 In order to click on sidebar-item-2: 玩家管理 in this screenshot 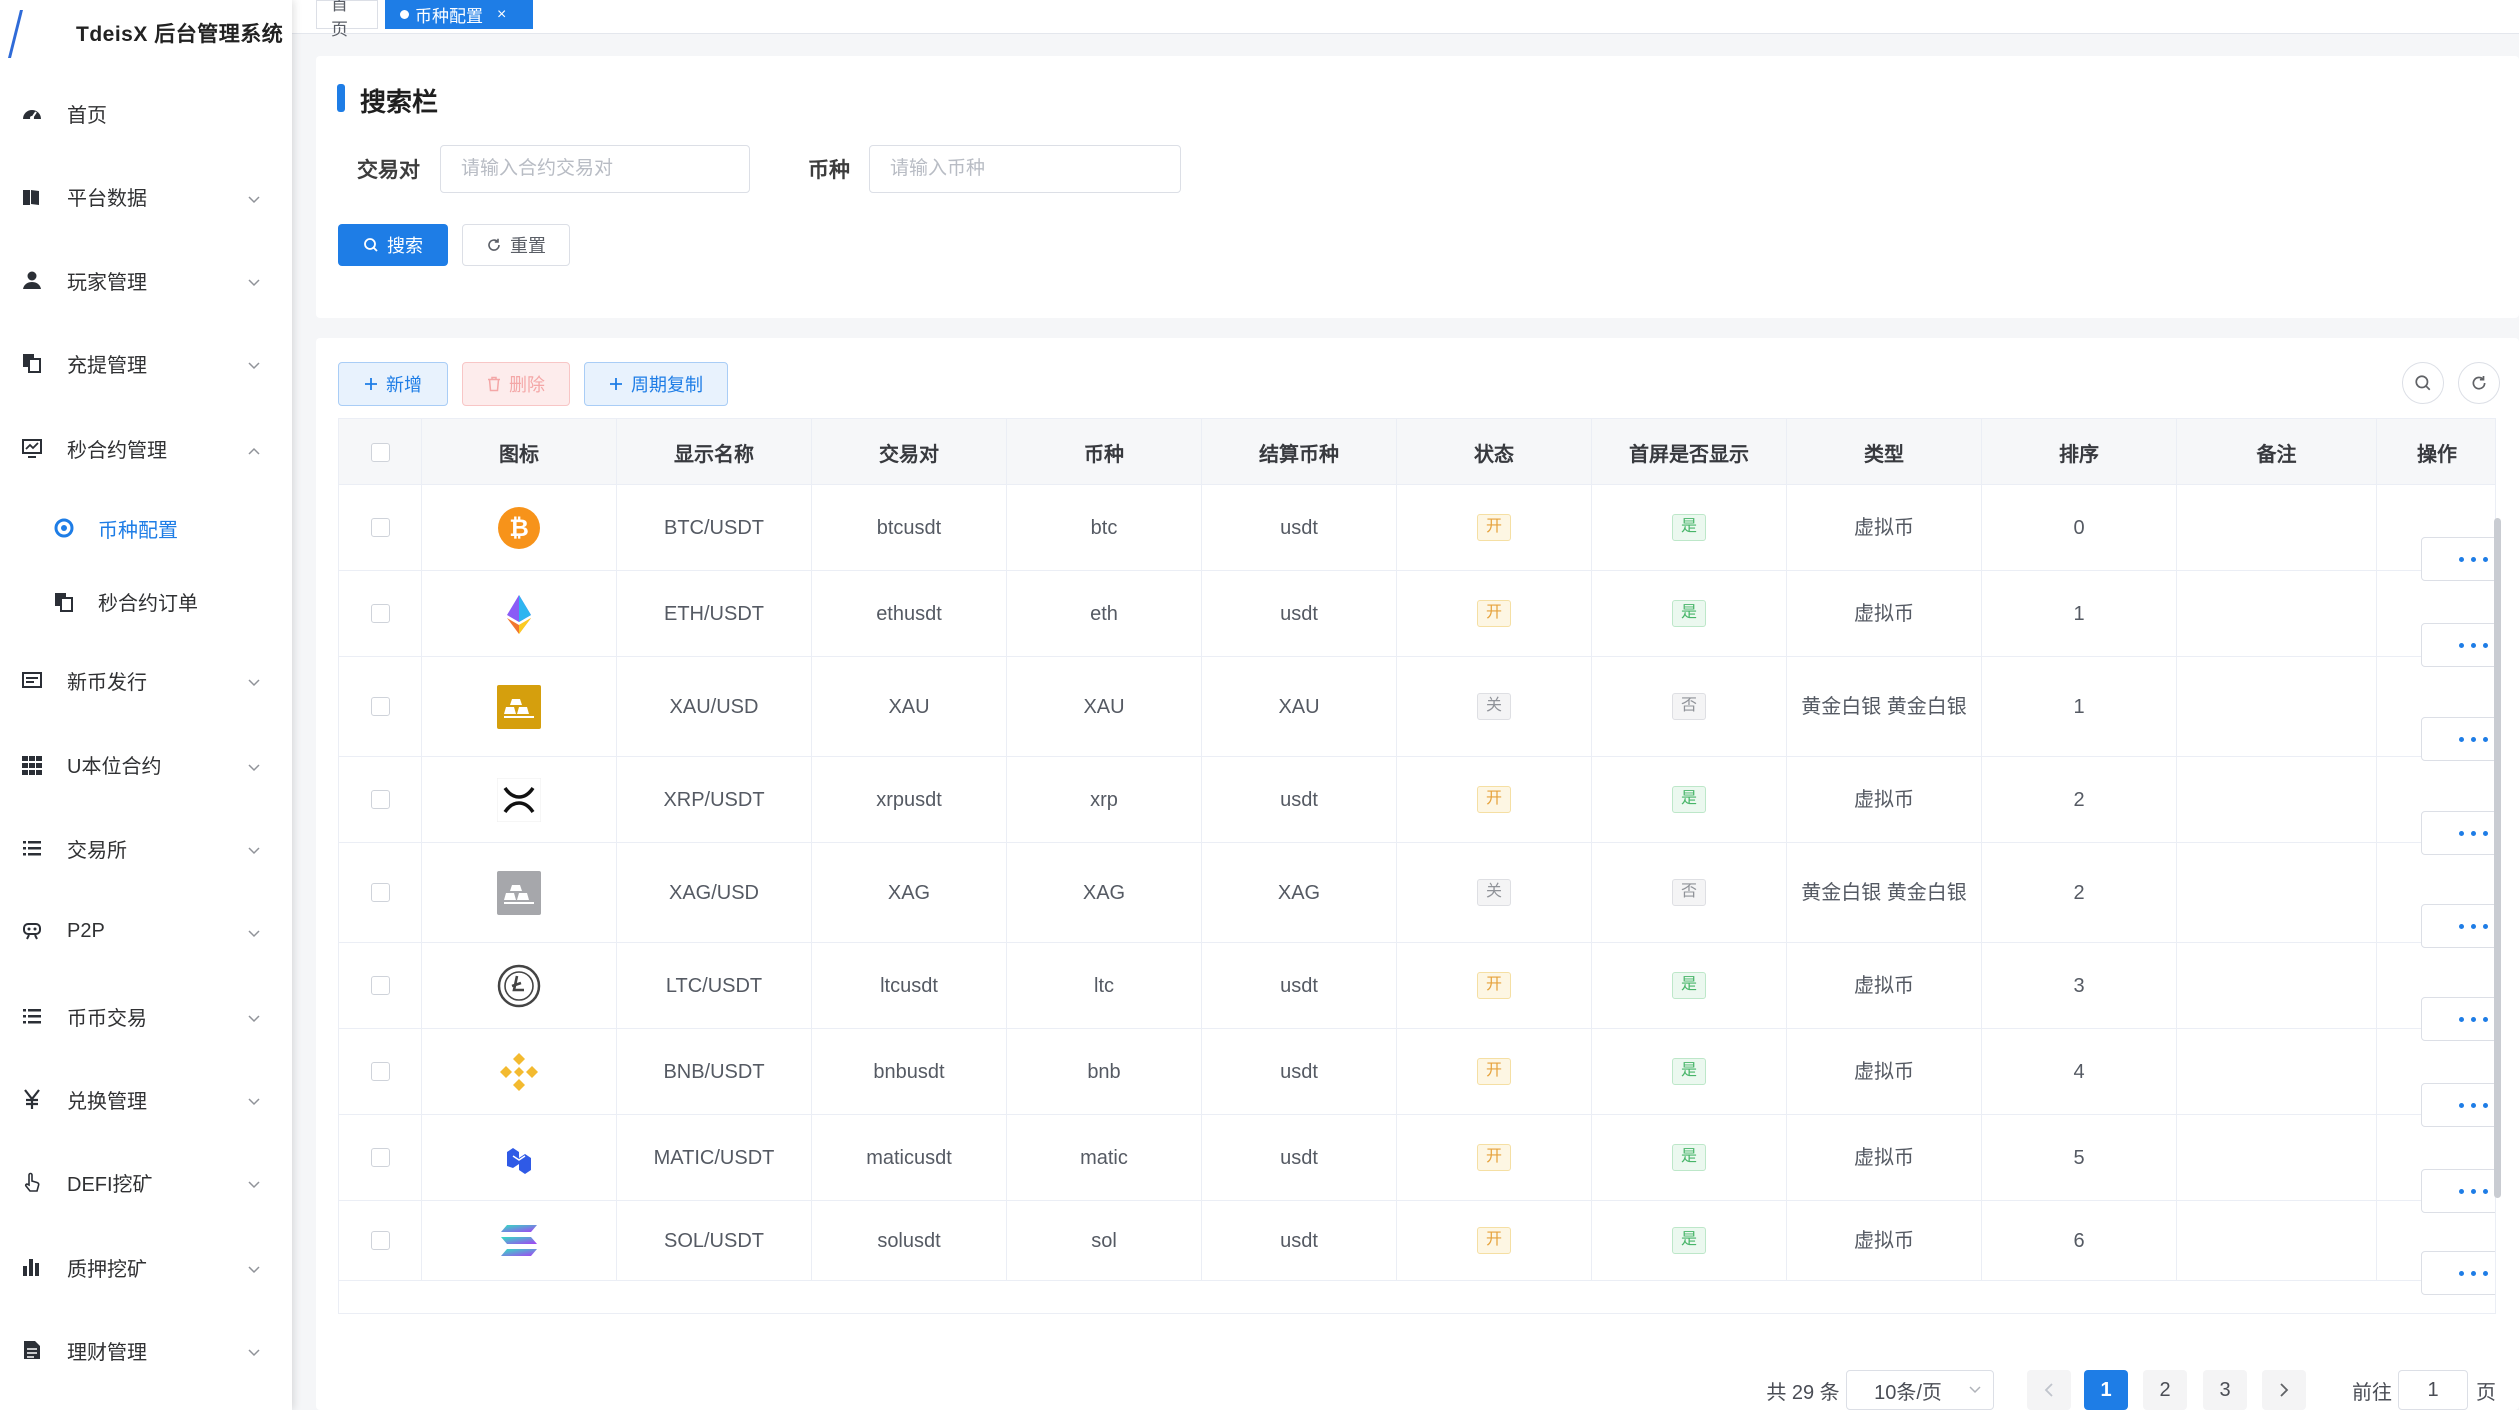, I will do `click(146, 280)`.